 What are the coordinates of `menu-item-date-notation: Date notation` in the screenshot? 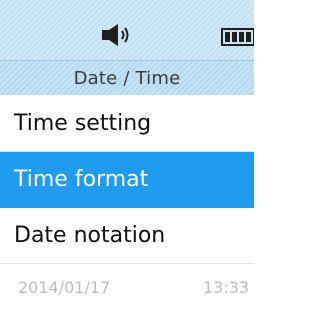 It's located at (127, 236).